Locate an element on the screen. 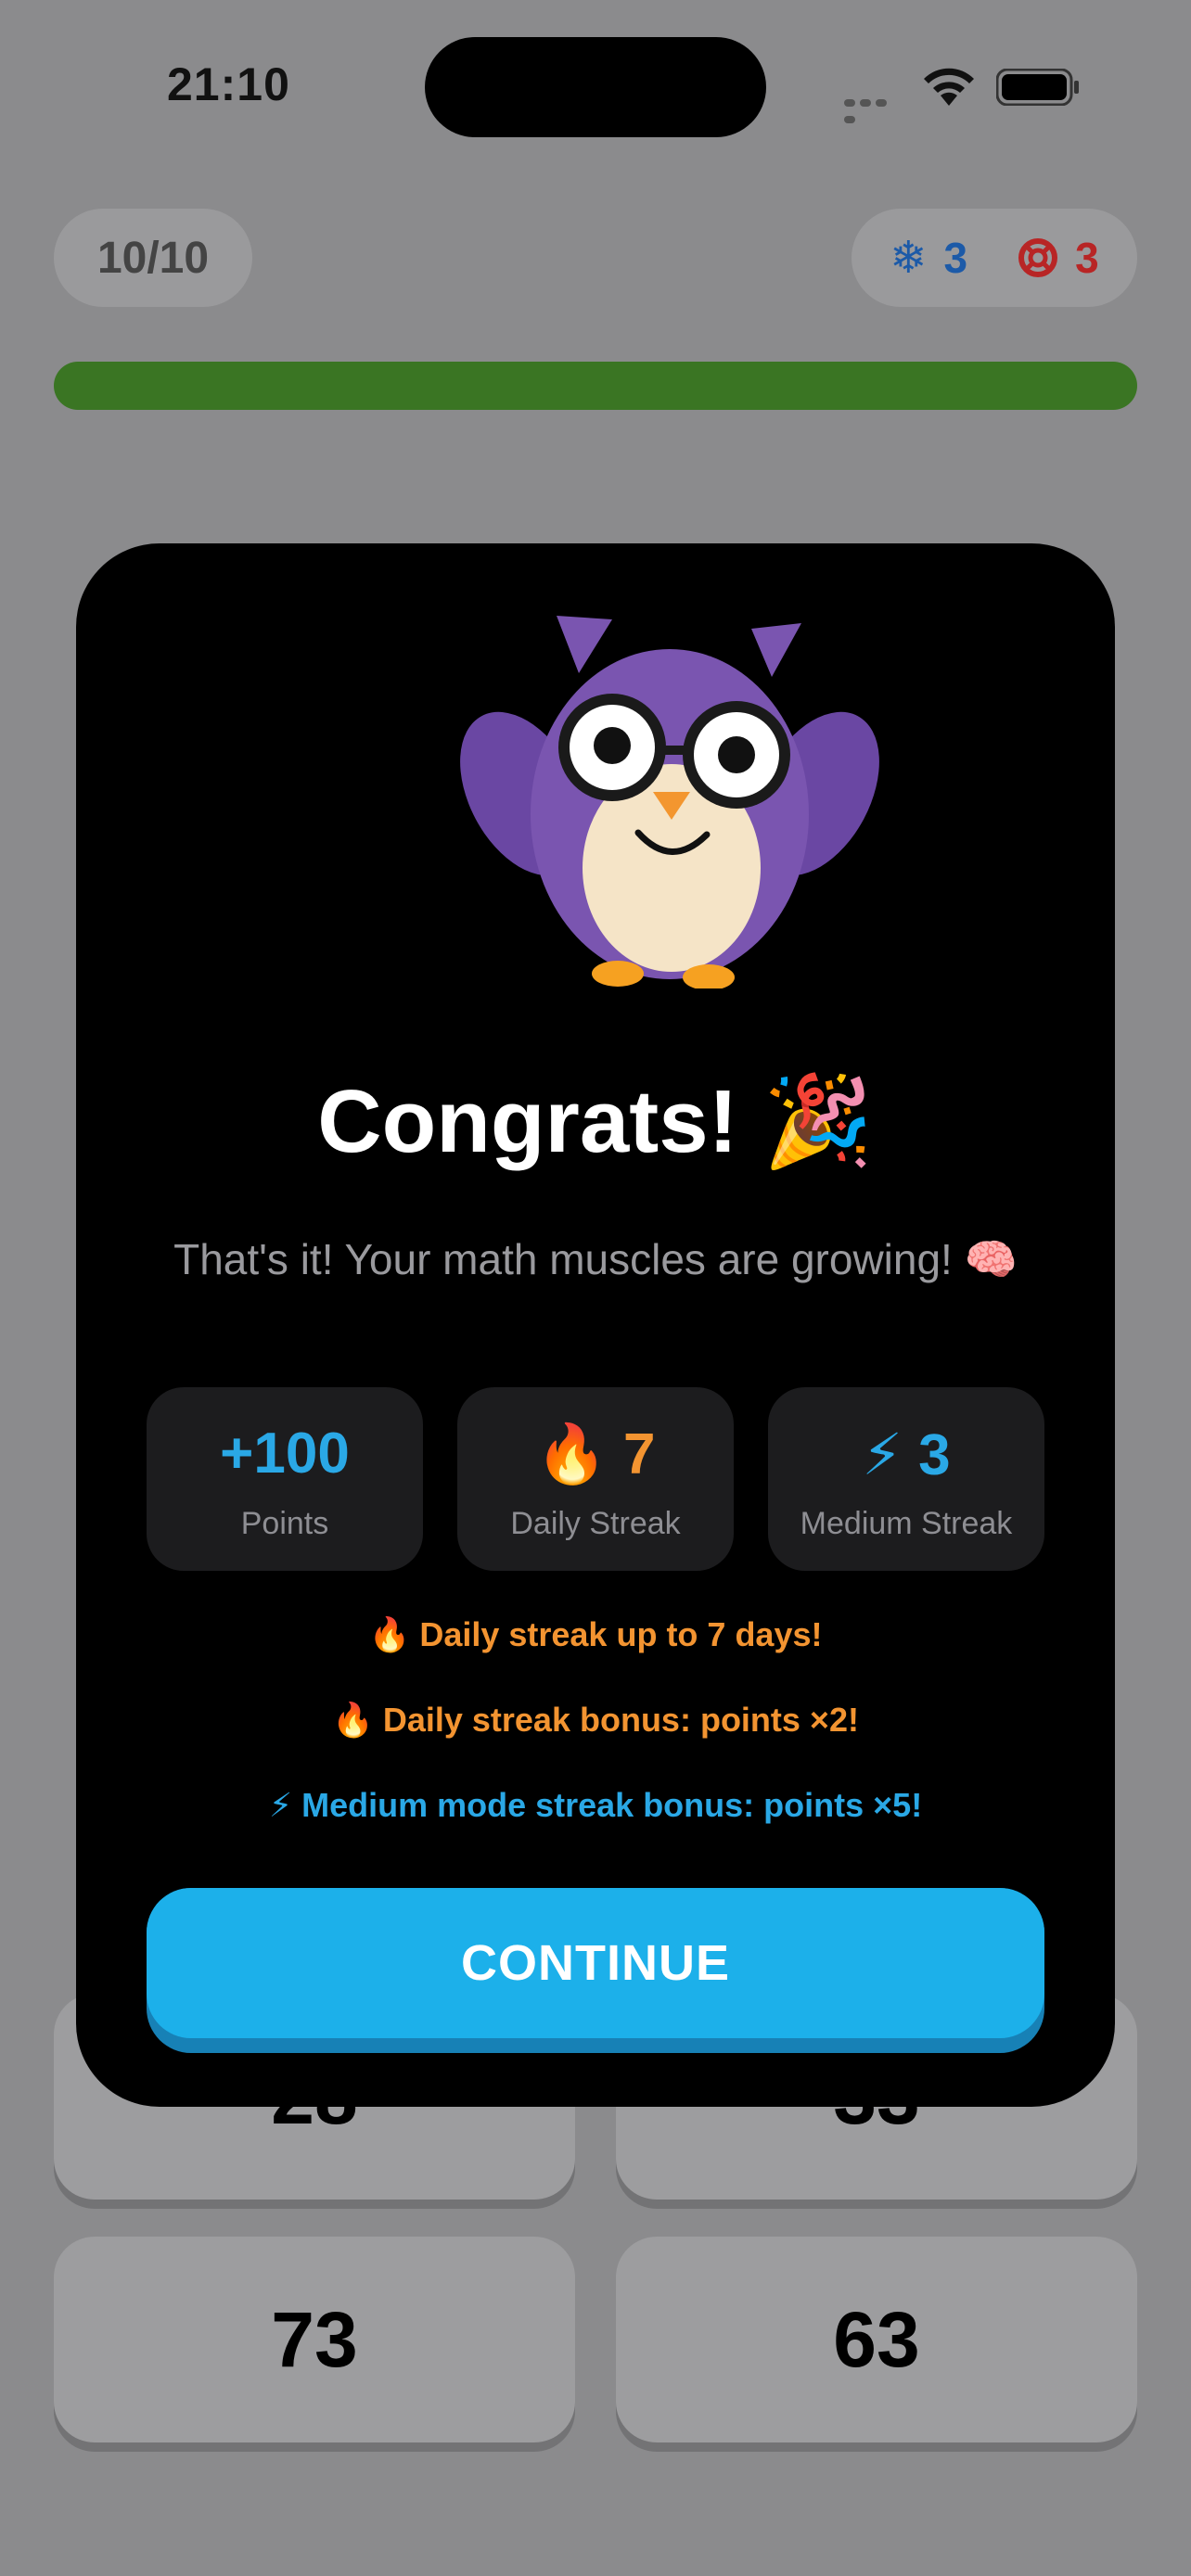  continue-button-shadow: CONTINUE is located at coordinates (595, 1970).